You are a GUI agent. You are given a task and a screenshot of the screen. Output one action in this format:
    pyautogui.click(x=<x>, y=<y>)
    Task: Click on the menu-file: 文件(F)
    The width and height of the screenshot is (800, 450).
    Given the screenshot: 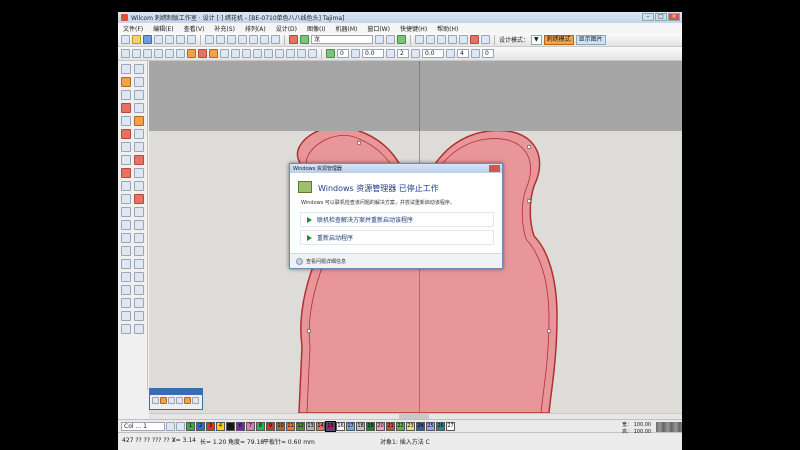 What is the action you would take?
    pyautogui.click(x=133, y=28)
    